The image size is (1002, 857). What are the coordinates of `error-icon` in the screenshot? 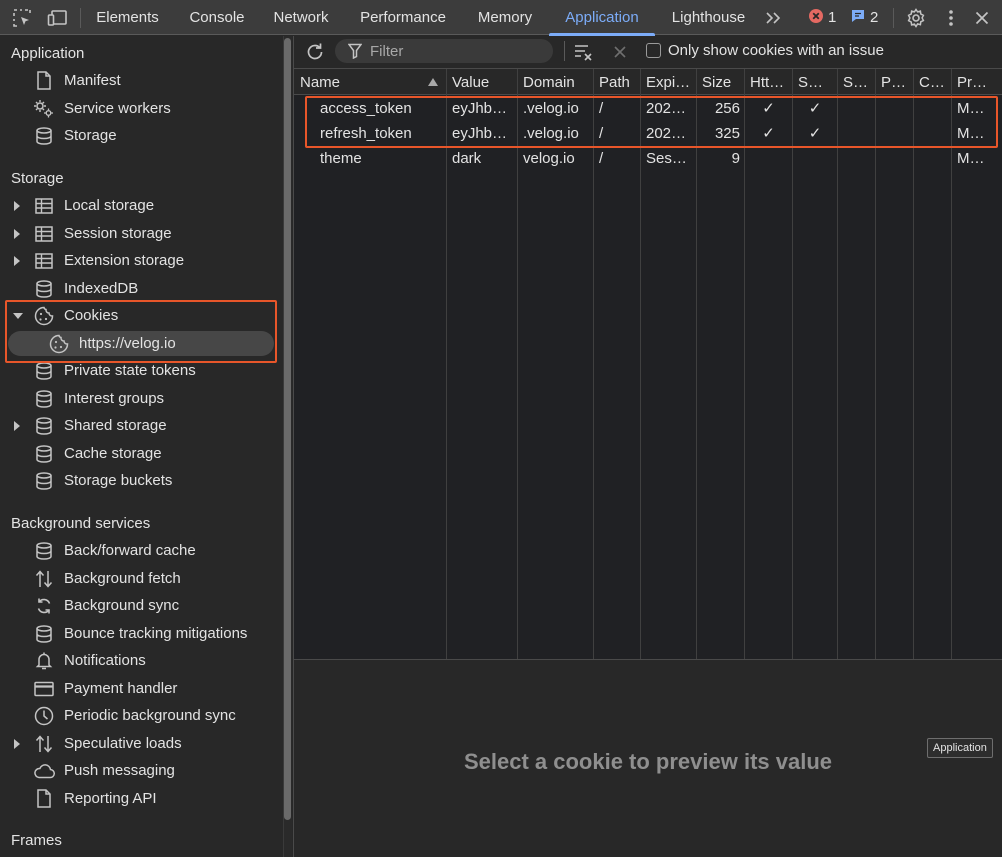 It's located at (816, 18).